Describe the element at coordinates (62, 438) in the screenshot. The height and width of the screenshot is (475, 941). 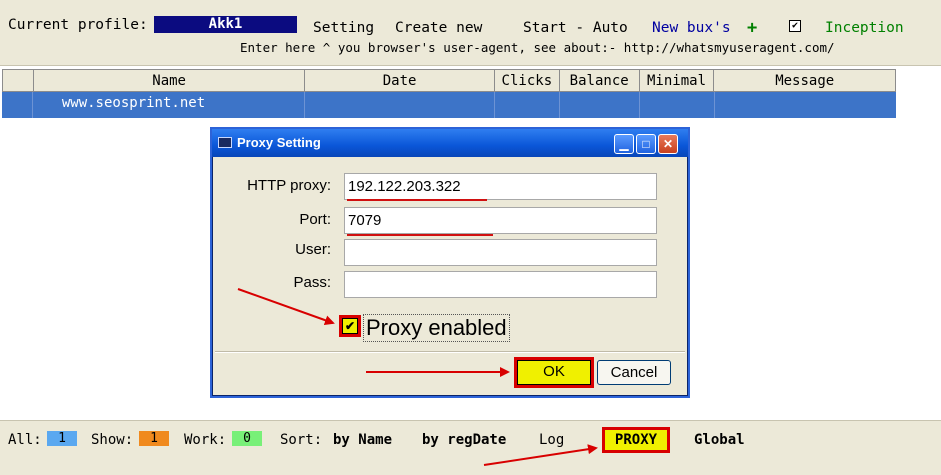
I see `all-count-badge: 1` at that location.